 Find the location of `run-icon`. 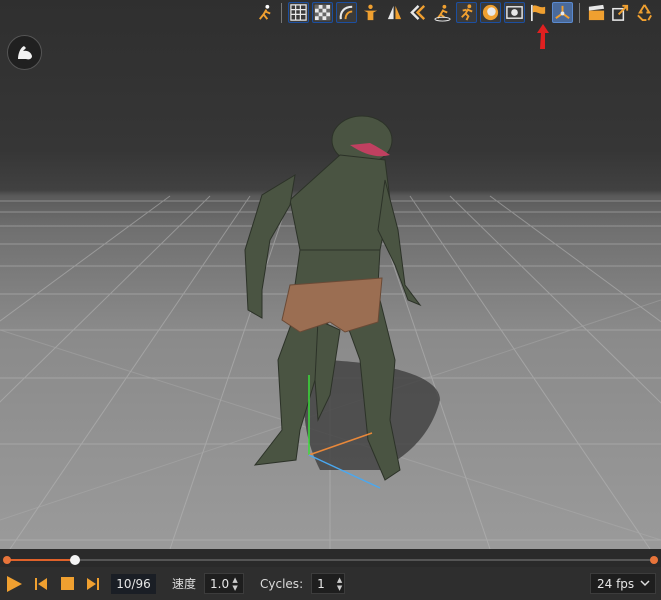

run-icon is located at coordinates (467, 12).